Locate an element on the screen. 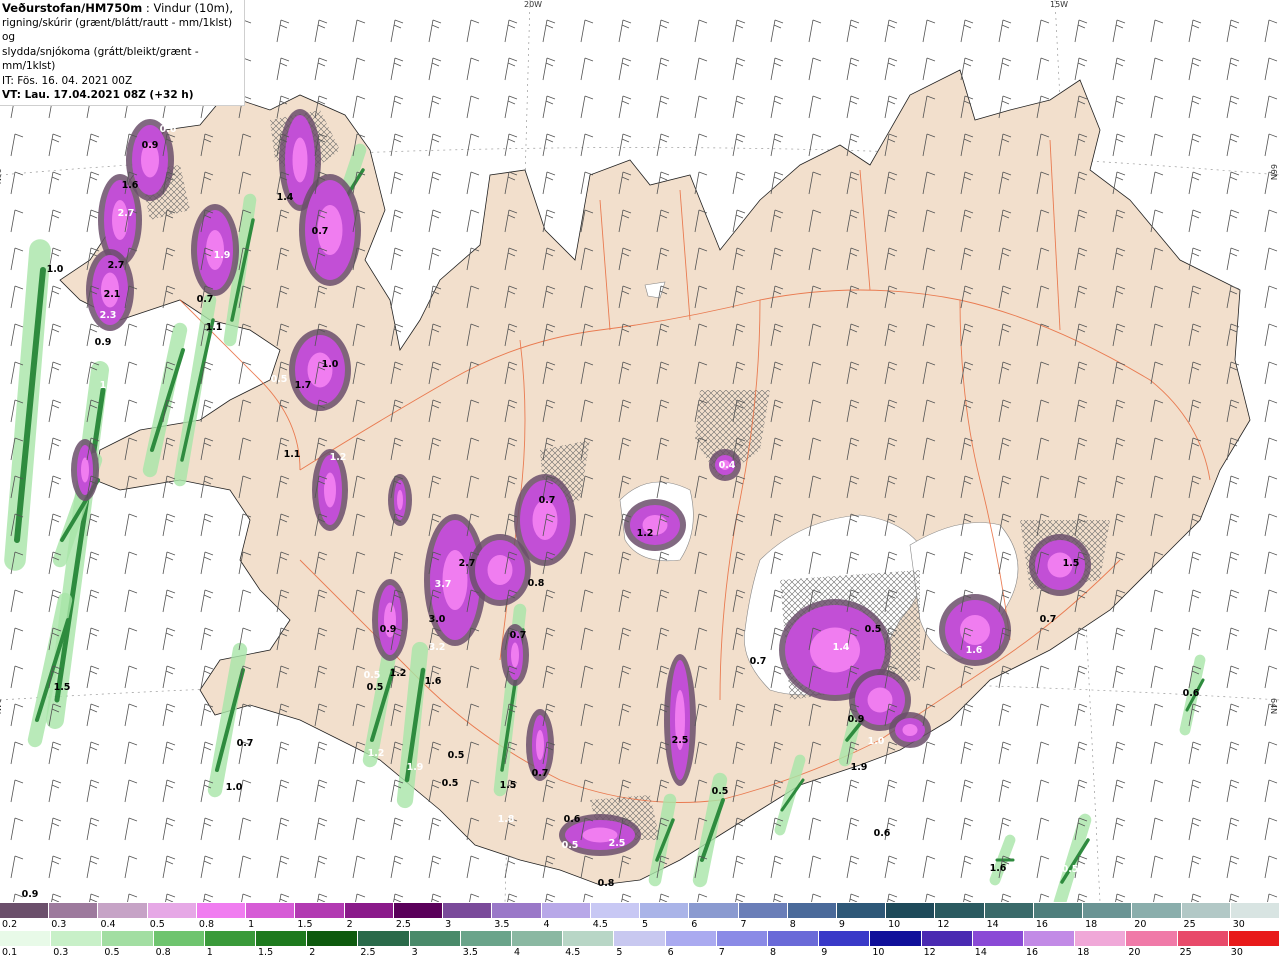 Image resolution: width=1280 pixels, height=960 pixels. precip-value-label: 3.7 is located at coordinates (443, 584).